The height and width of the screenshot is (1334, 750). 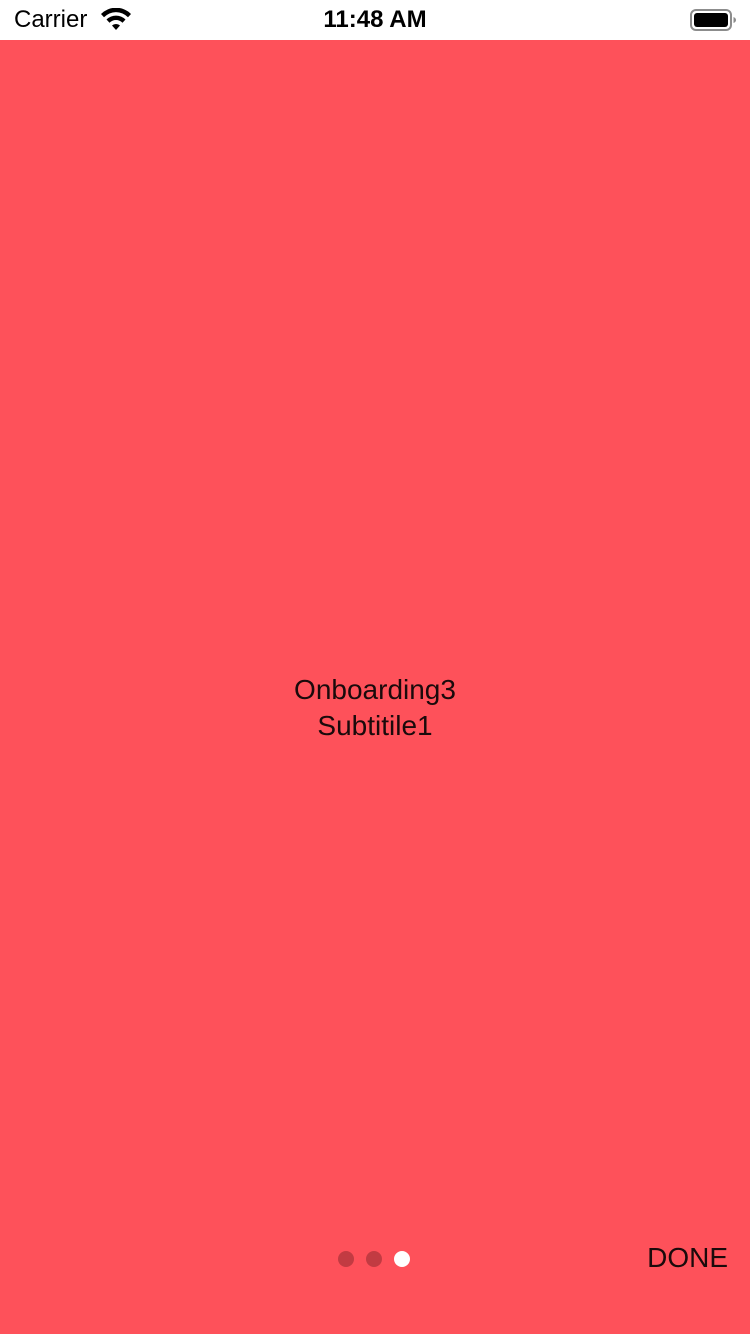 I want to click on page-indicator, so click(x=374, y=1260).